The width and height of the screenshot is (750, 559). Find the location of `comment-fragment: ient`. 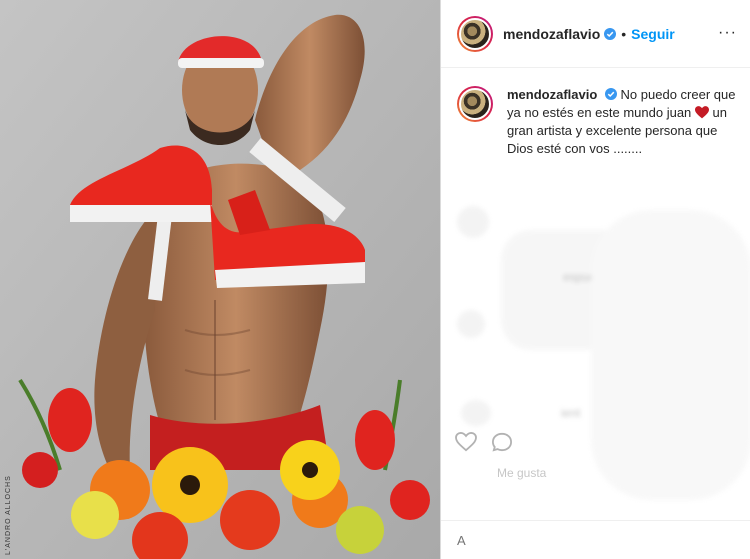

comment-fragment: ient is located at coordinates (571, 413).